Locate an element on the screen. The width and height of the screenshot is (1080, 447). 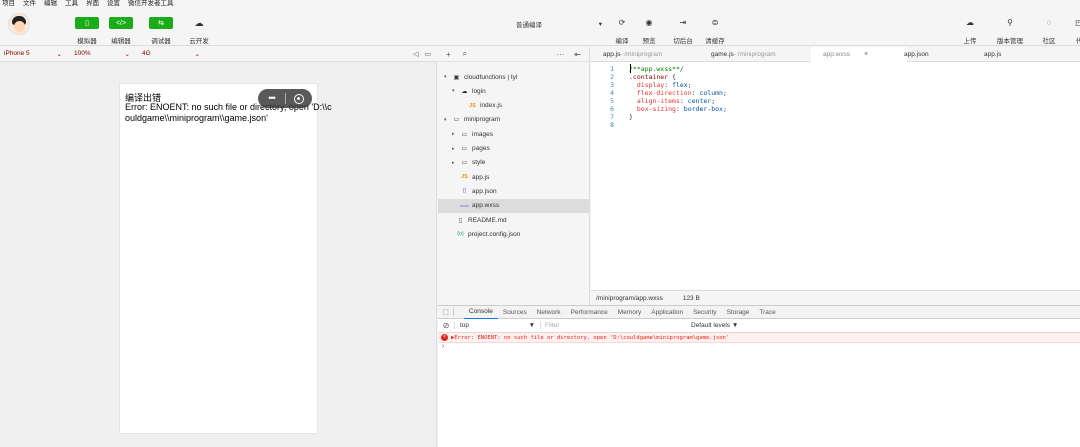
tree-item: JS index.js is located at coordinates (513, 106).